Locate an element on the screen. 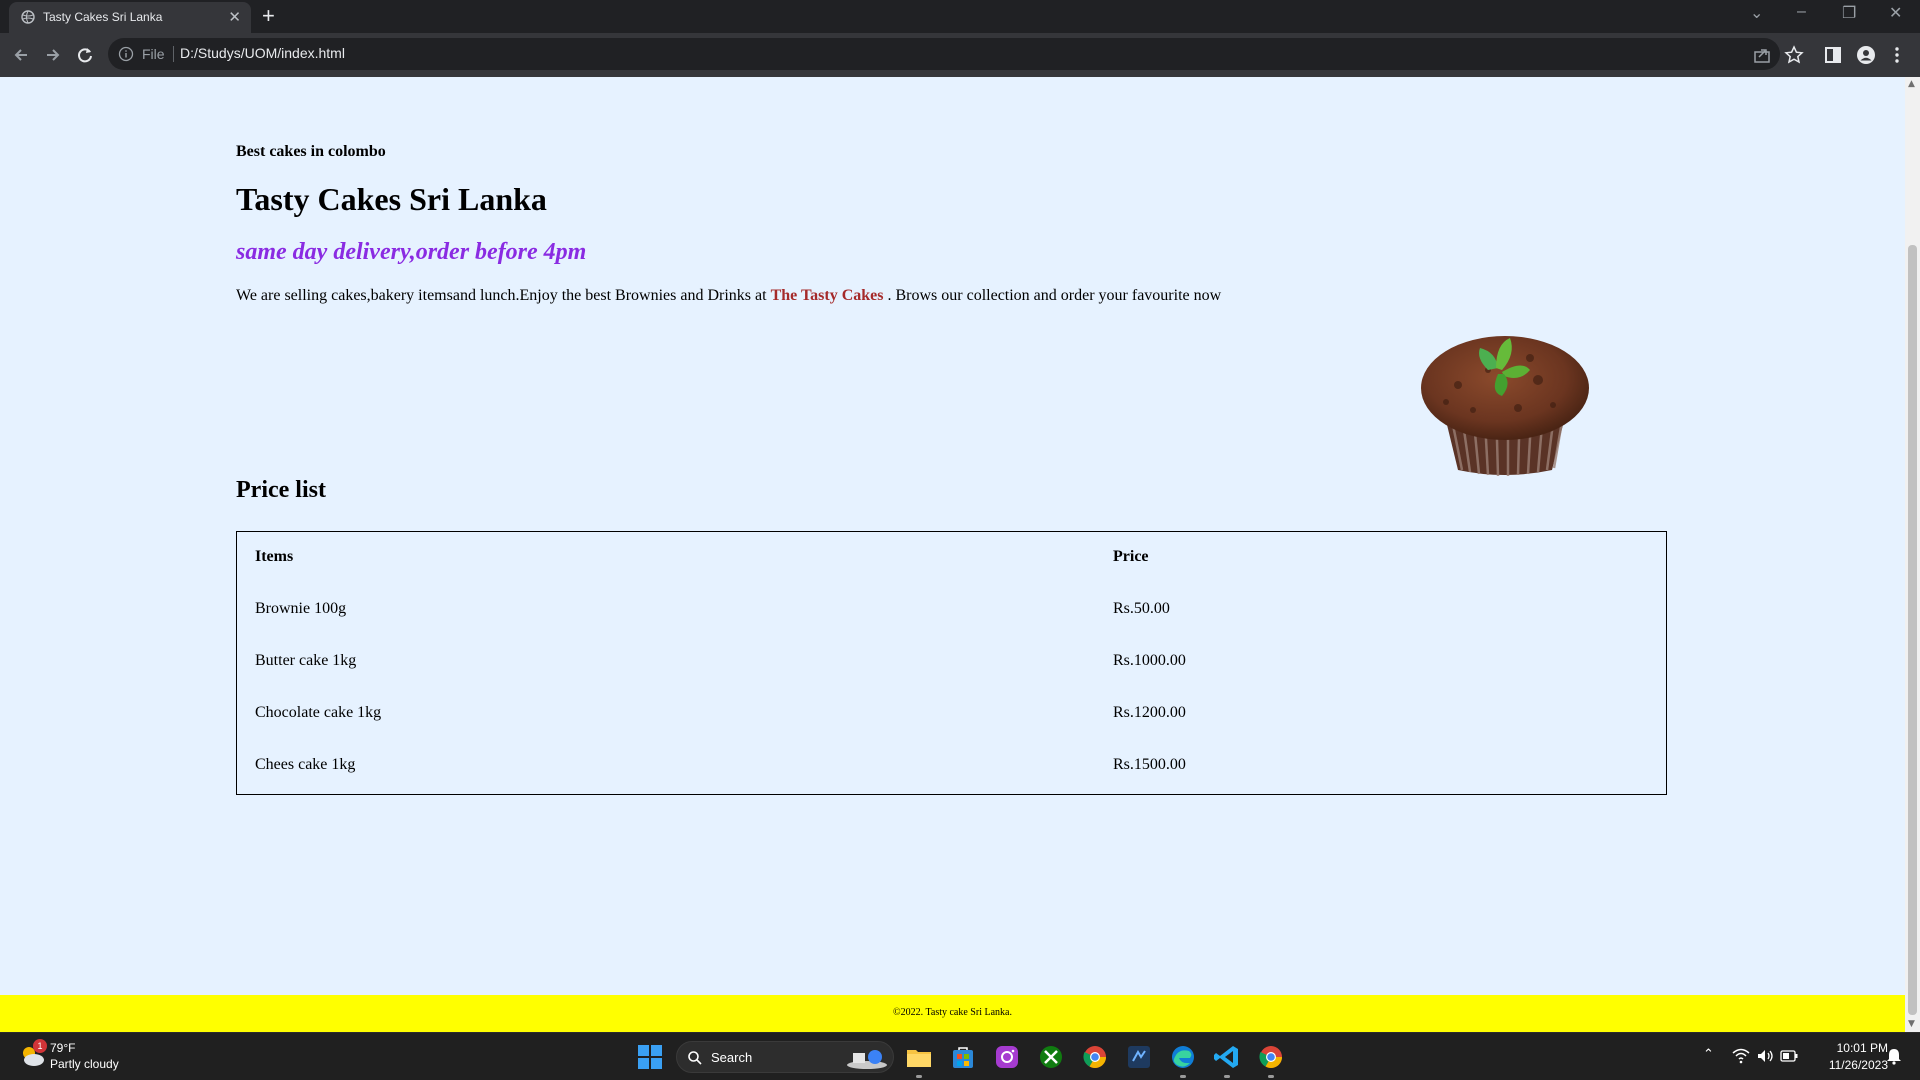  minimize-button: – is located at coordinates (1801, 12).